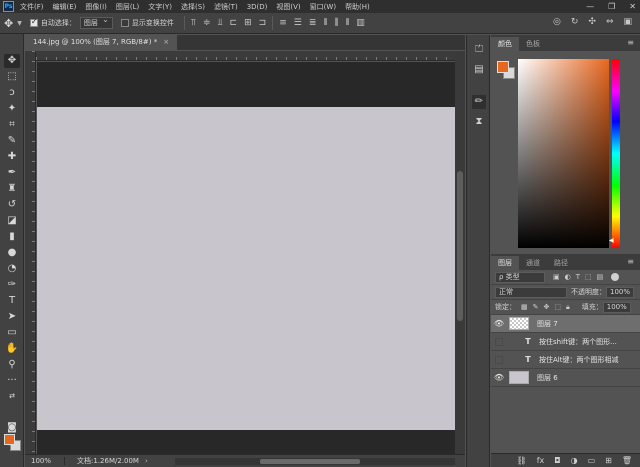  I want to click on layer-item: 👁︎ 图层 6, so click(565, 378).